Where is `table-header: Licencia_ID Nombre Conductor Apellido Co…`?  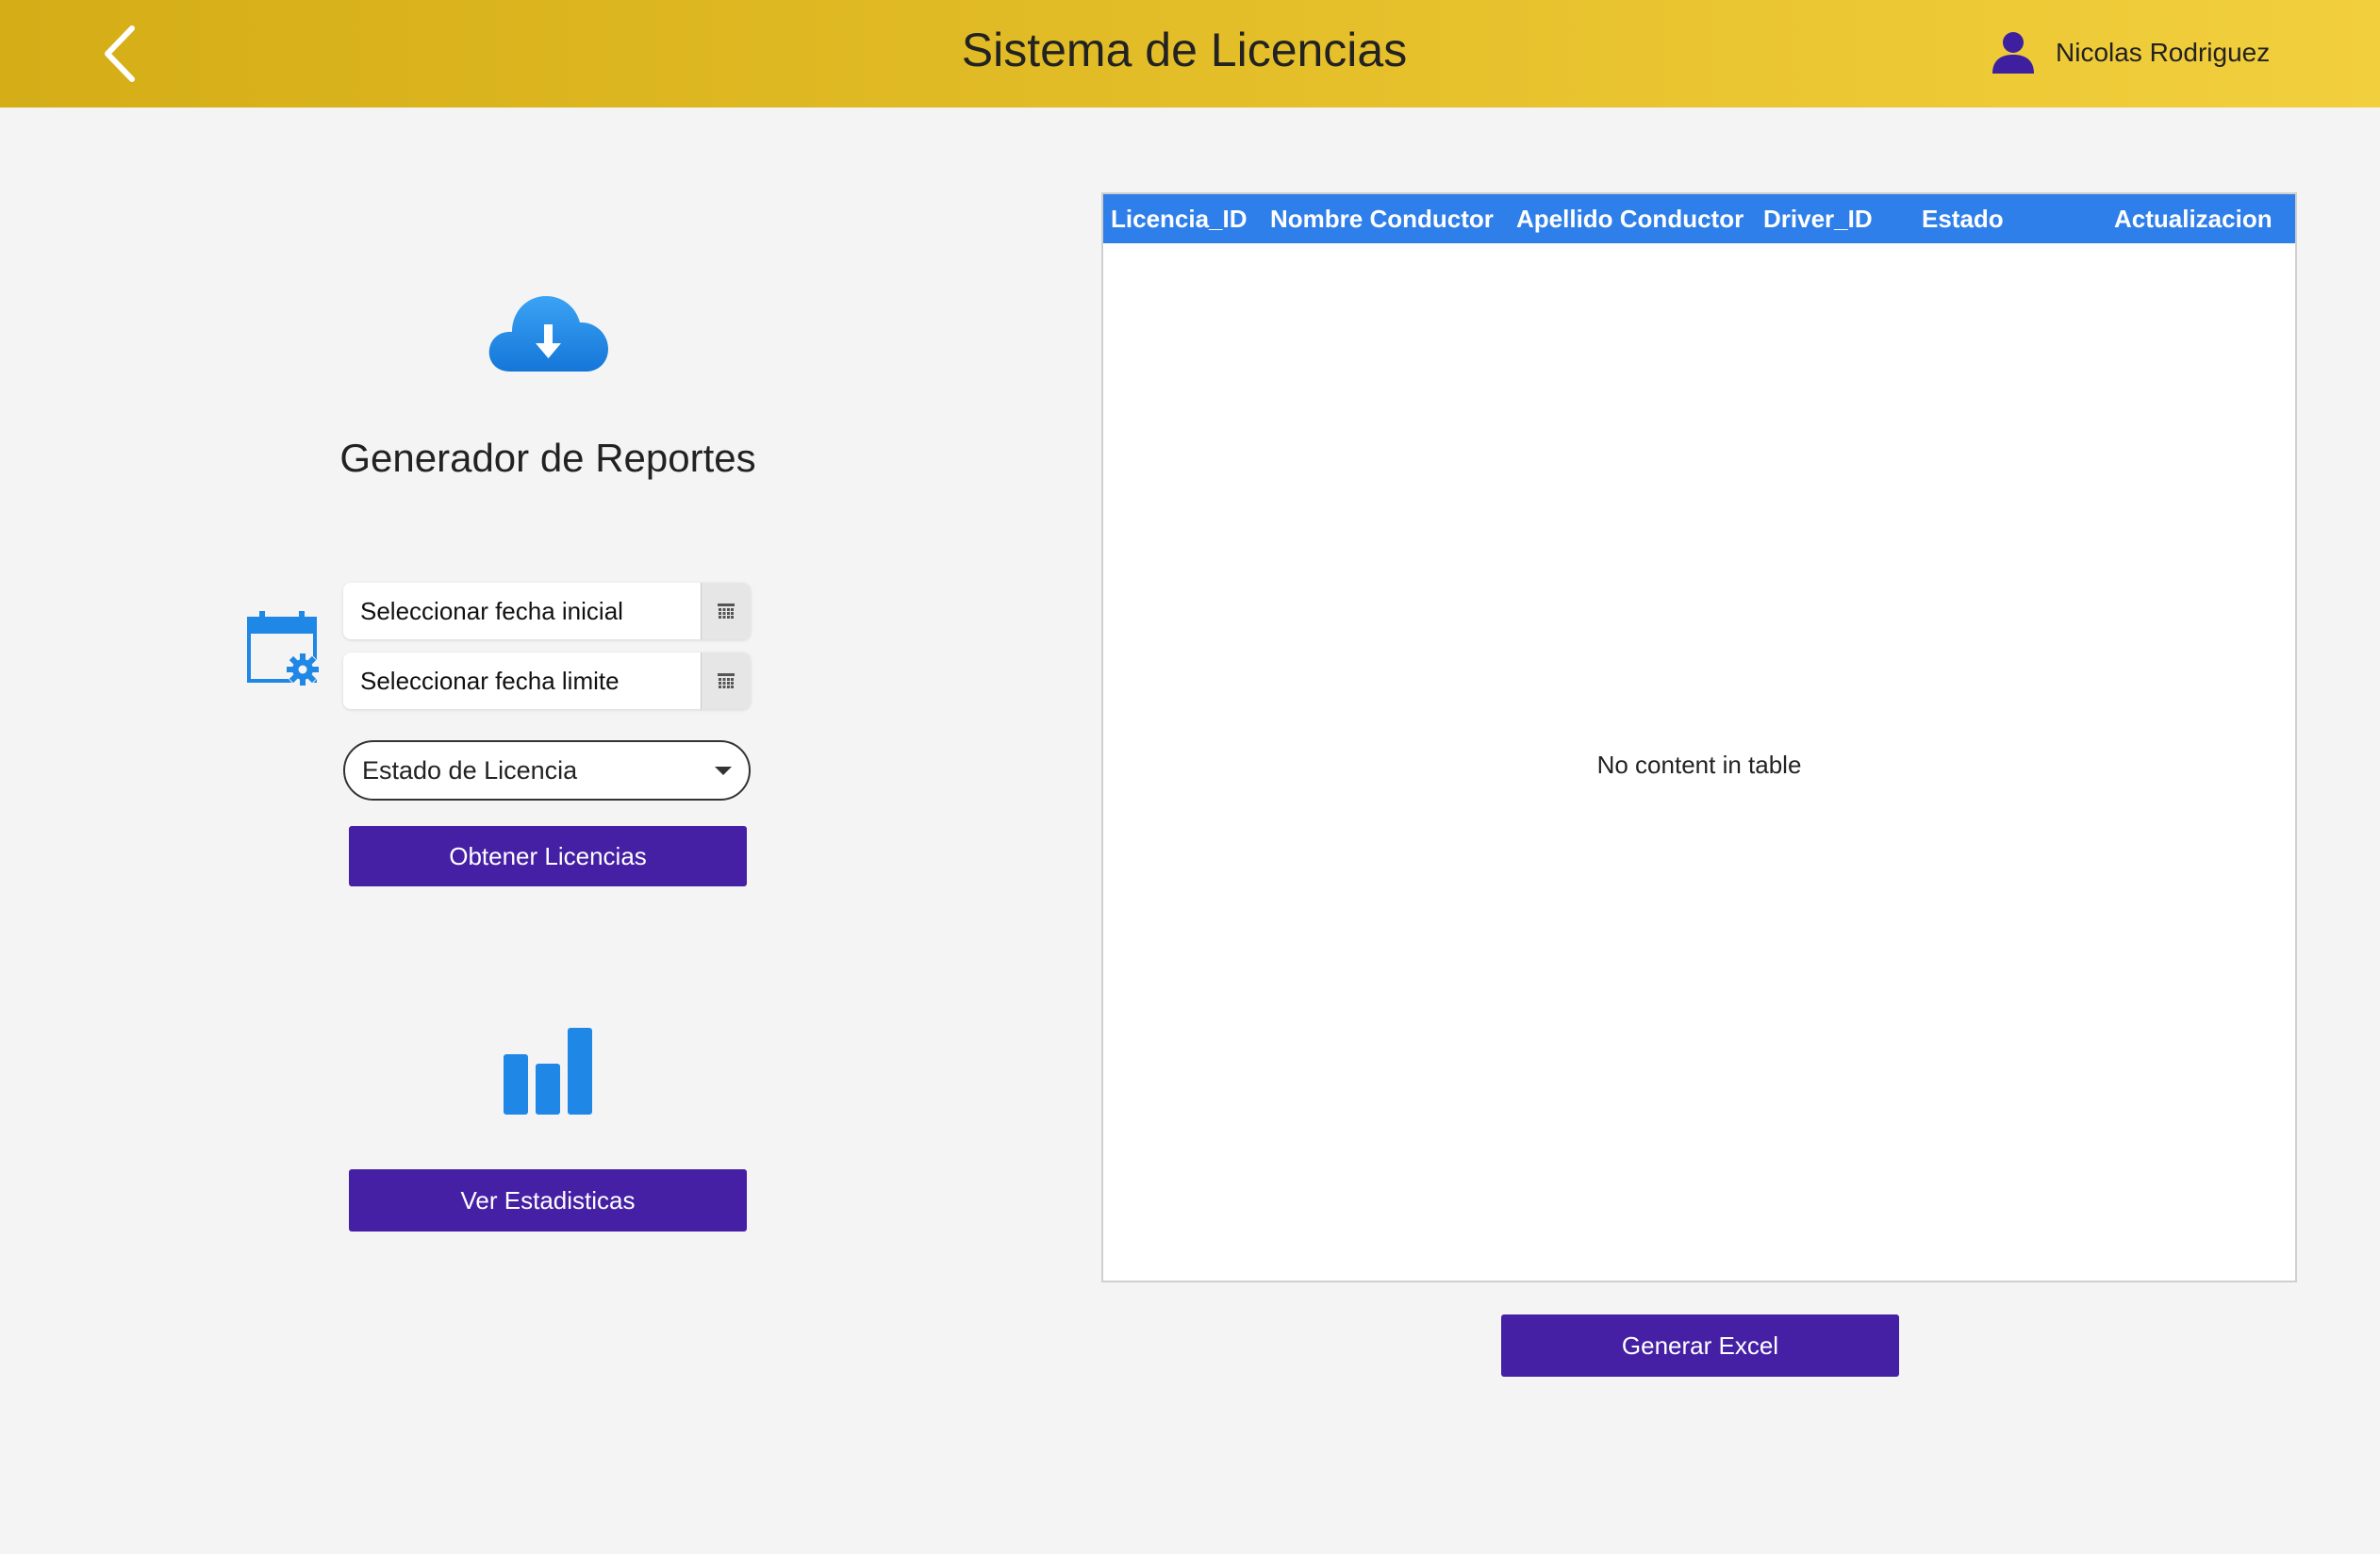 table-header: Licencia_ID Nombre Conductor Apellido Co… is located at coordinates (1699, 218).